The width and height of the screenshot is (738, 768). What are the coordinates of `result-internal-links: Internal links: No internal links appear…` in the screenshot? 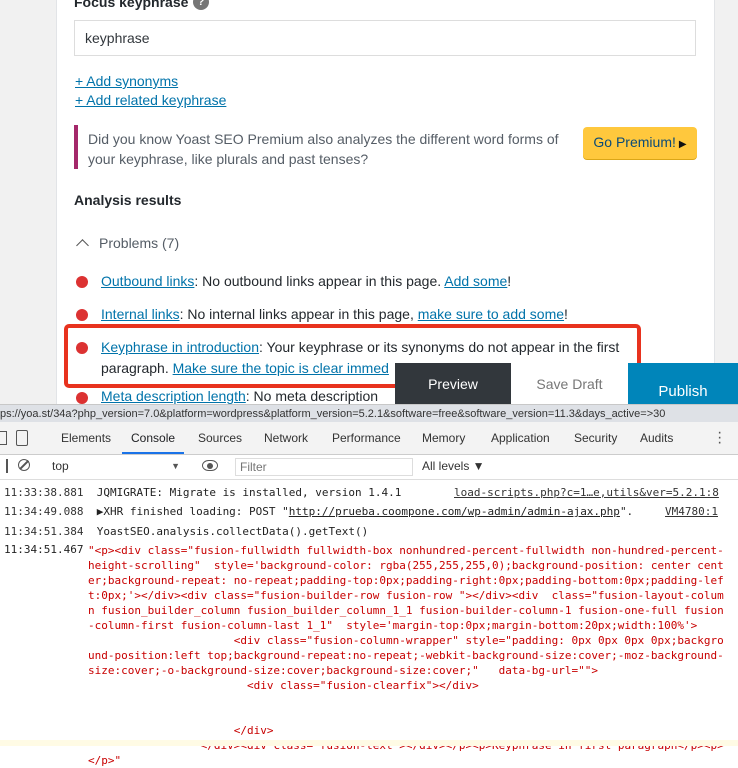 It's located at (334, 314).